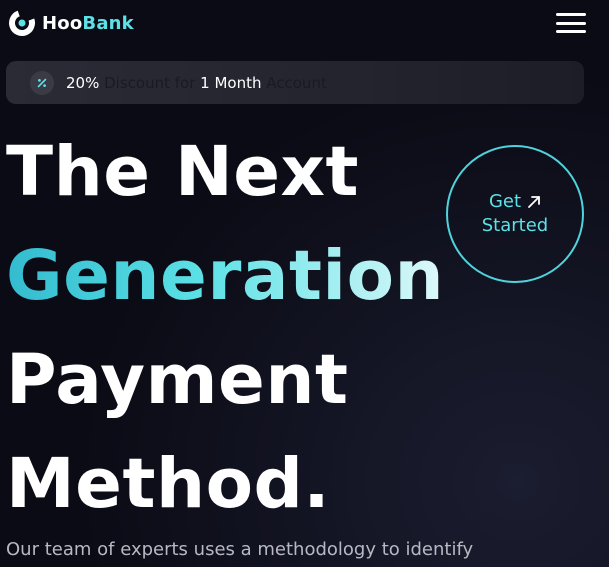 Image resolution: width=609 pixels, height=567 pixels. Describe the element at coordinates (231, 82) in the screenshot. I see `discount-duration: 1 Month` at that location.